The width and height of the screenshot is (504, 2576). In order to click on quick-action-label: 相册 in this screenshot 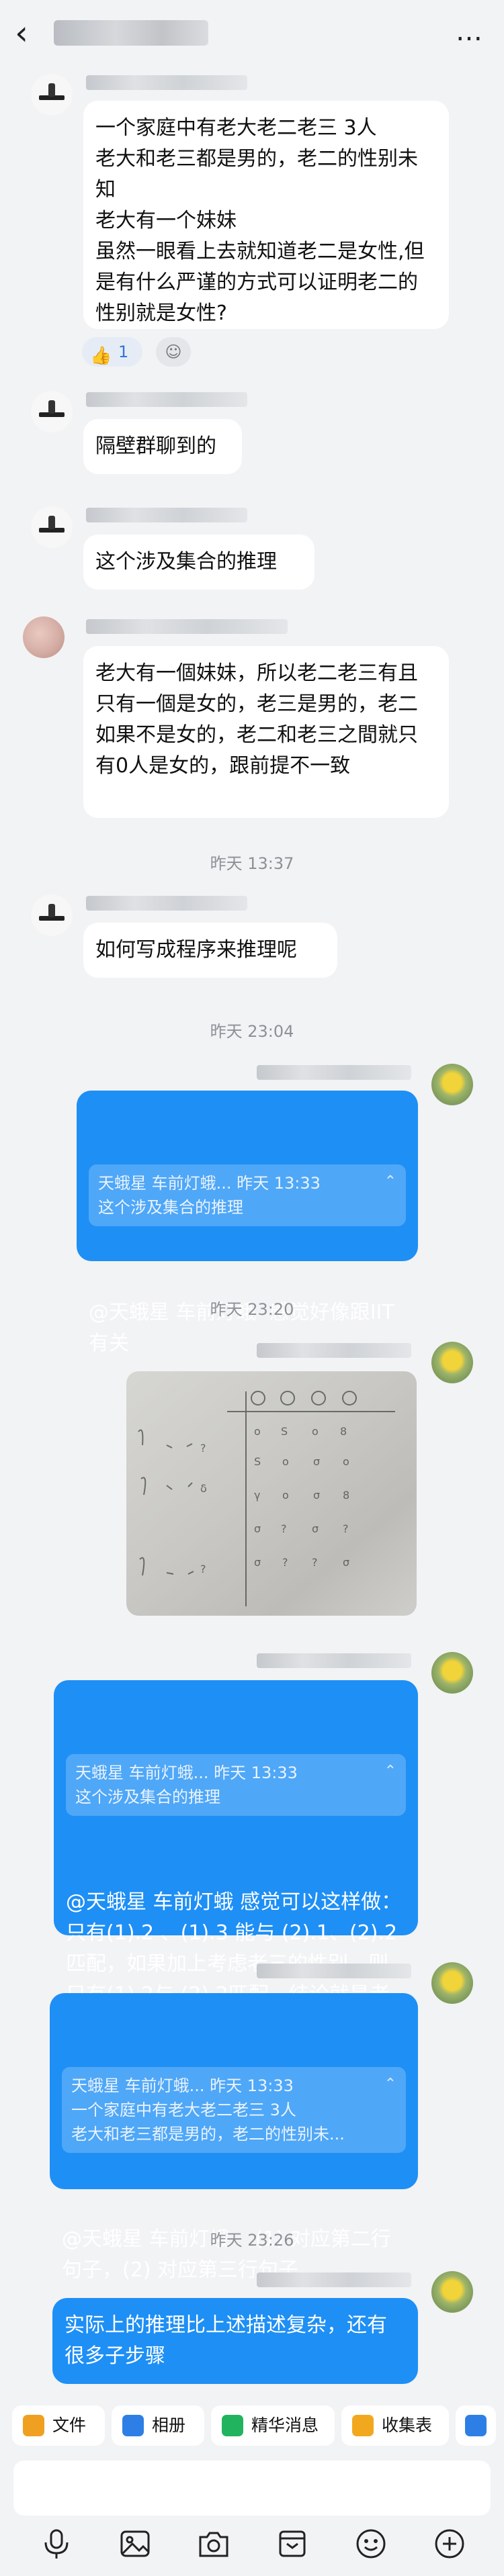, I will do `click(169, 2425)`.